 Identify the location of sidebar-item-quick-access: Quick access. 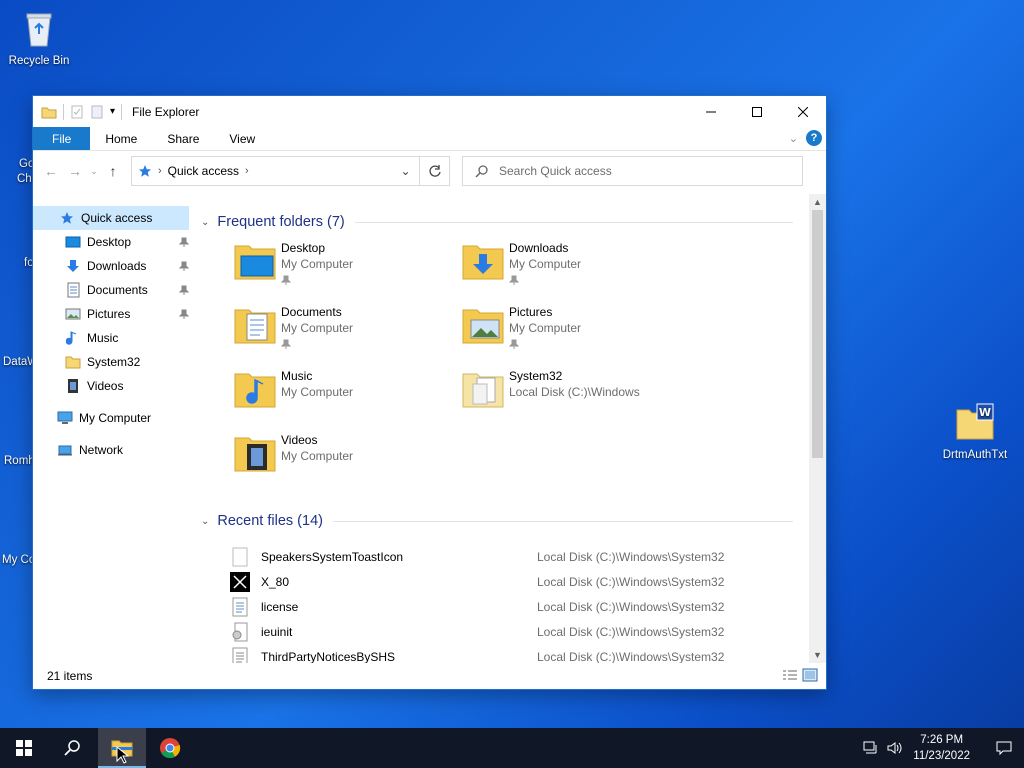
(111, 218).